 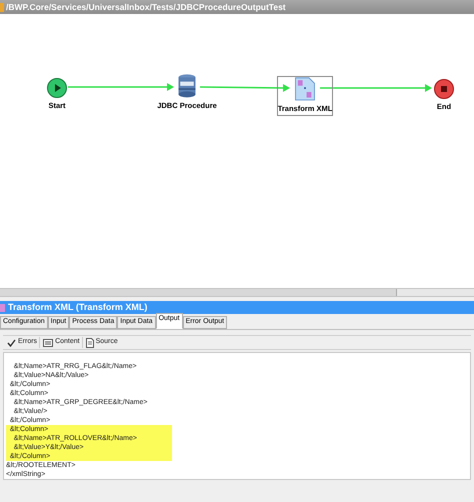 I want to click on window-title: /BWP.Core/Services/UniversalInbox/Tests/JDBCProcedureOutputTest, so click(x=146, y=7).